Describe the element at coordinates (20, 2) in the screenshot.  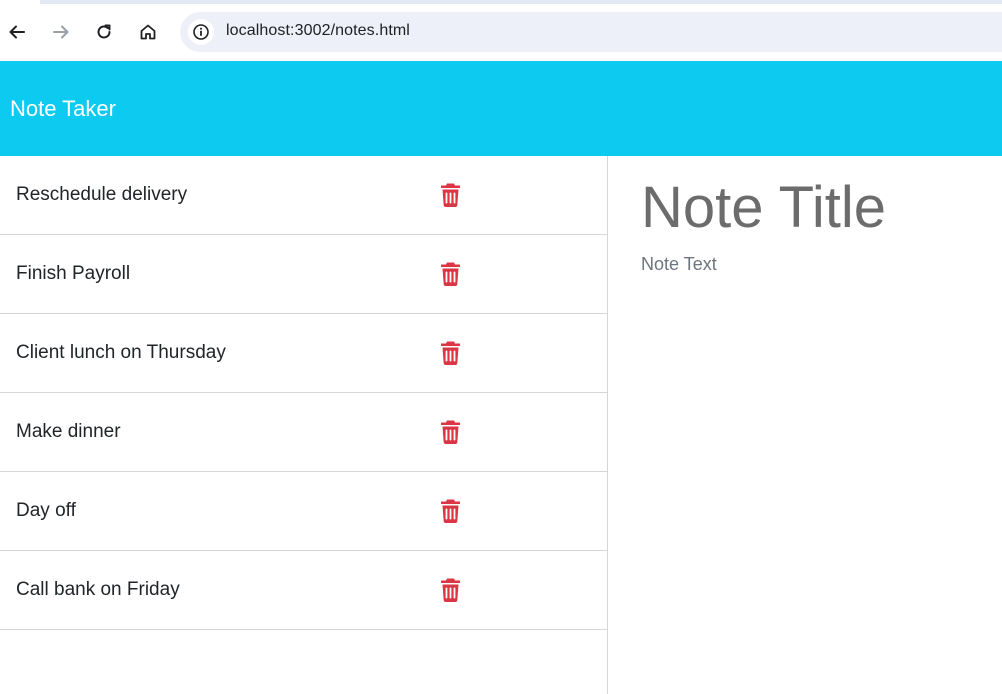
I see `active-tab-edge` at that location.